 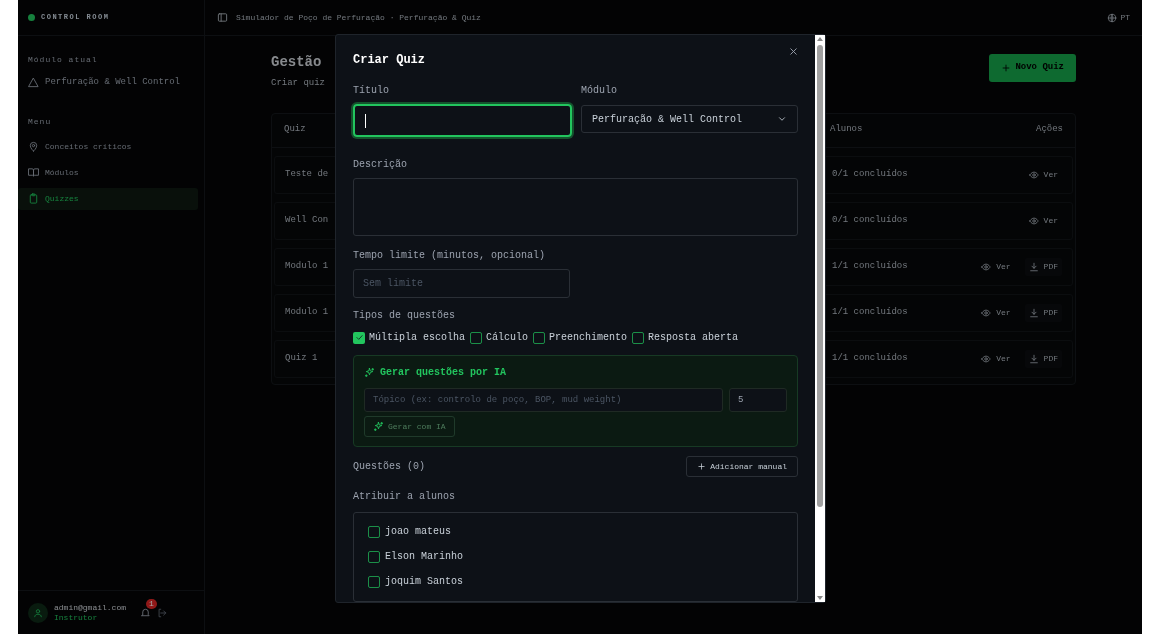 What do you see at coordinates (461, 283) in the screenshot?
I see `time-limit-field: Sem limite` at bounding box center [461, 283].